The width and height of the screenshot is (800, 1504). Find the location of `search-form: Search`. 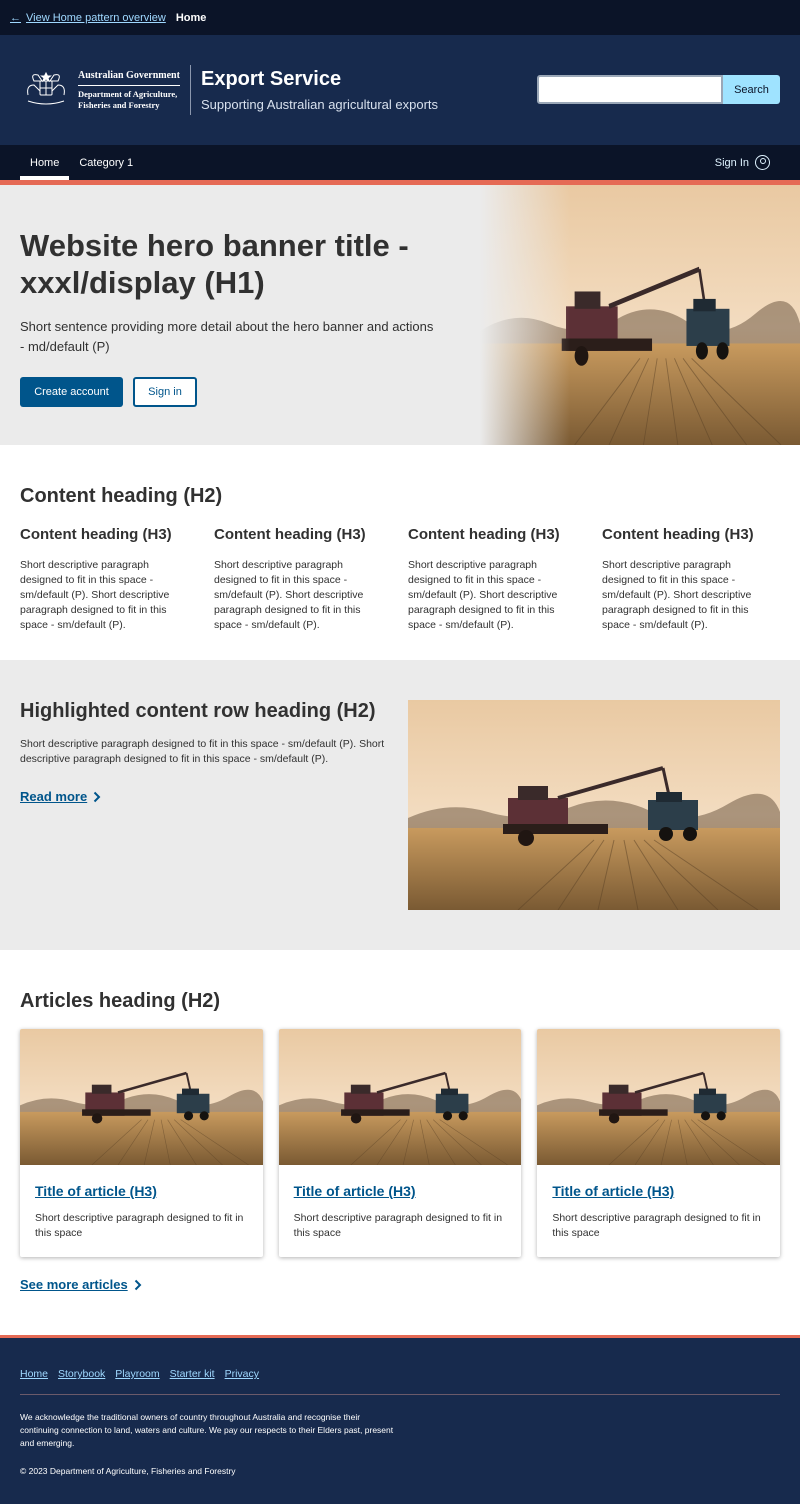

search-form: Search is located at coordinates (658, 89).